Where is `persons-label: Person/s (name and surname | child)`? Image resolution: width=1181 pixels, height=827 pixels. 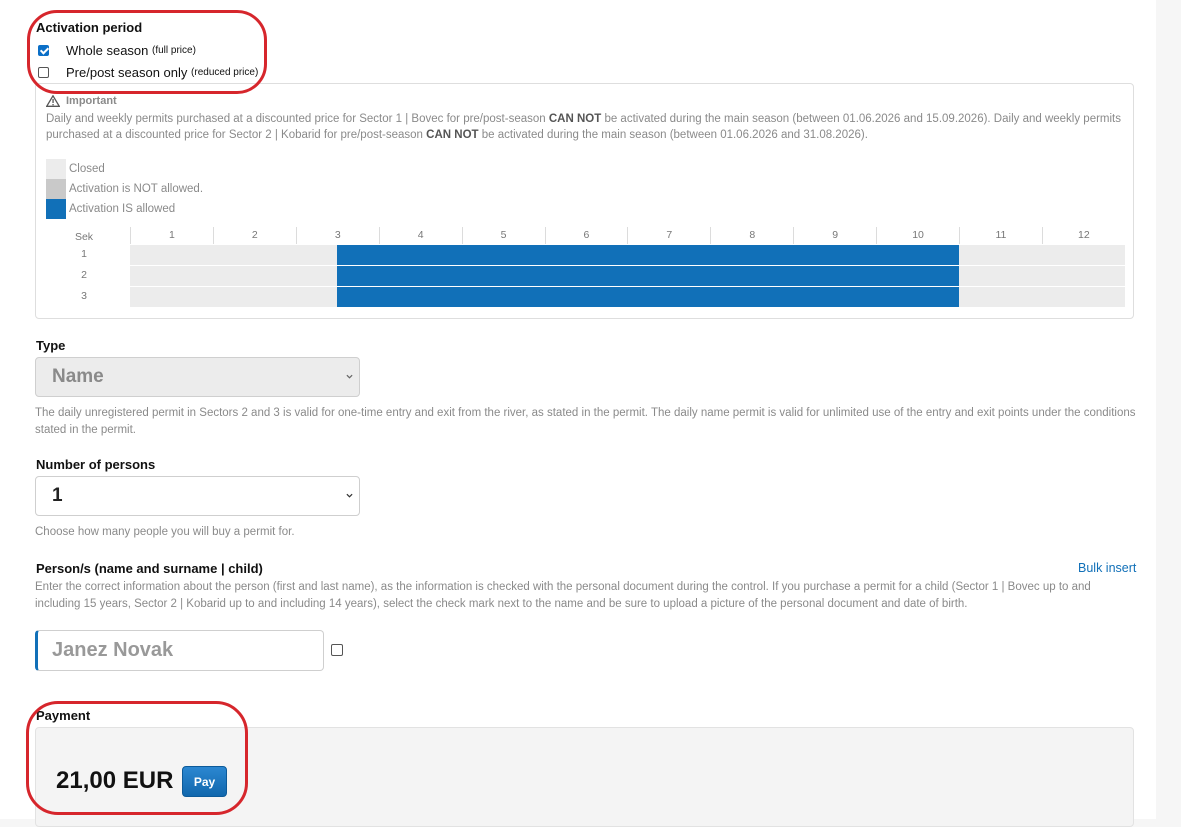
persons-label: Person/s (name and surname | child) is located at coordinates (149, 568).